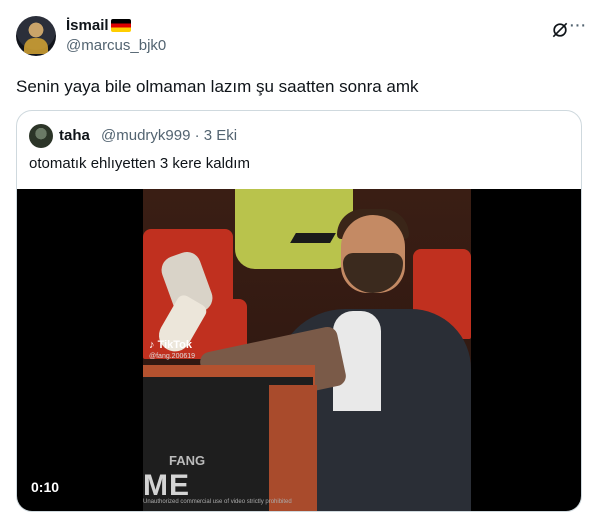 This screenshot has height=513, width=600. I want to click on tiktok-icon: ♪, so click(152, 345).